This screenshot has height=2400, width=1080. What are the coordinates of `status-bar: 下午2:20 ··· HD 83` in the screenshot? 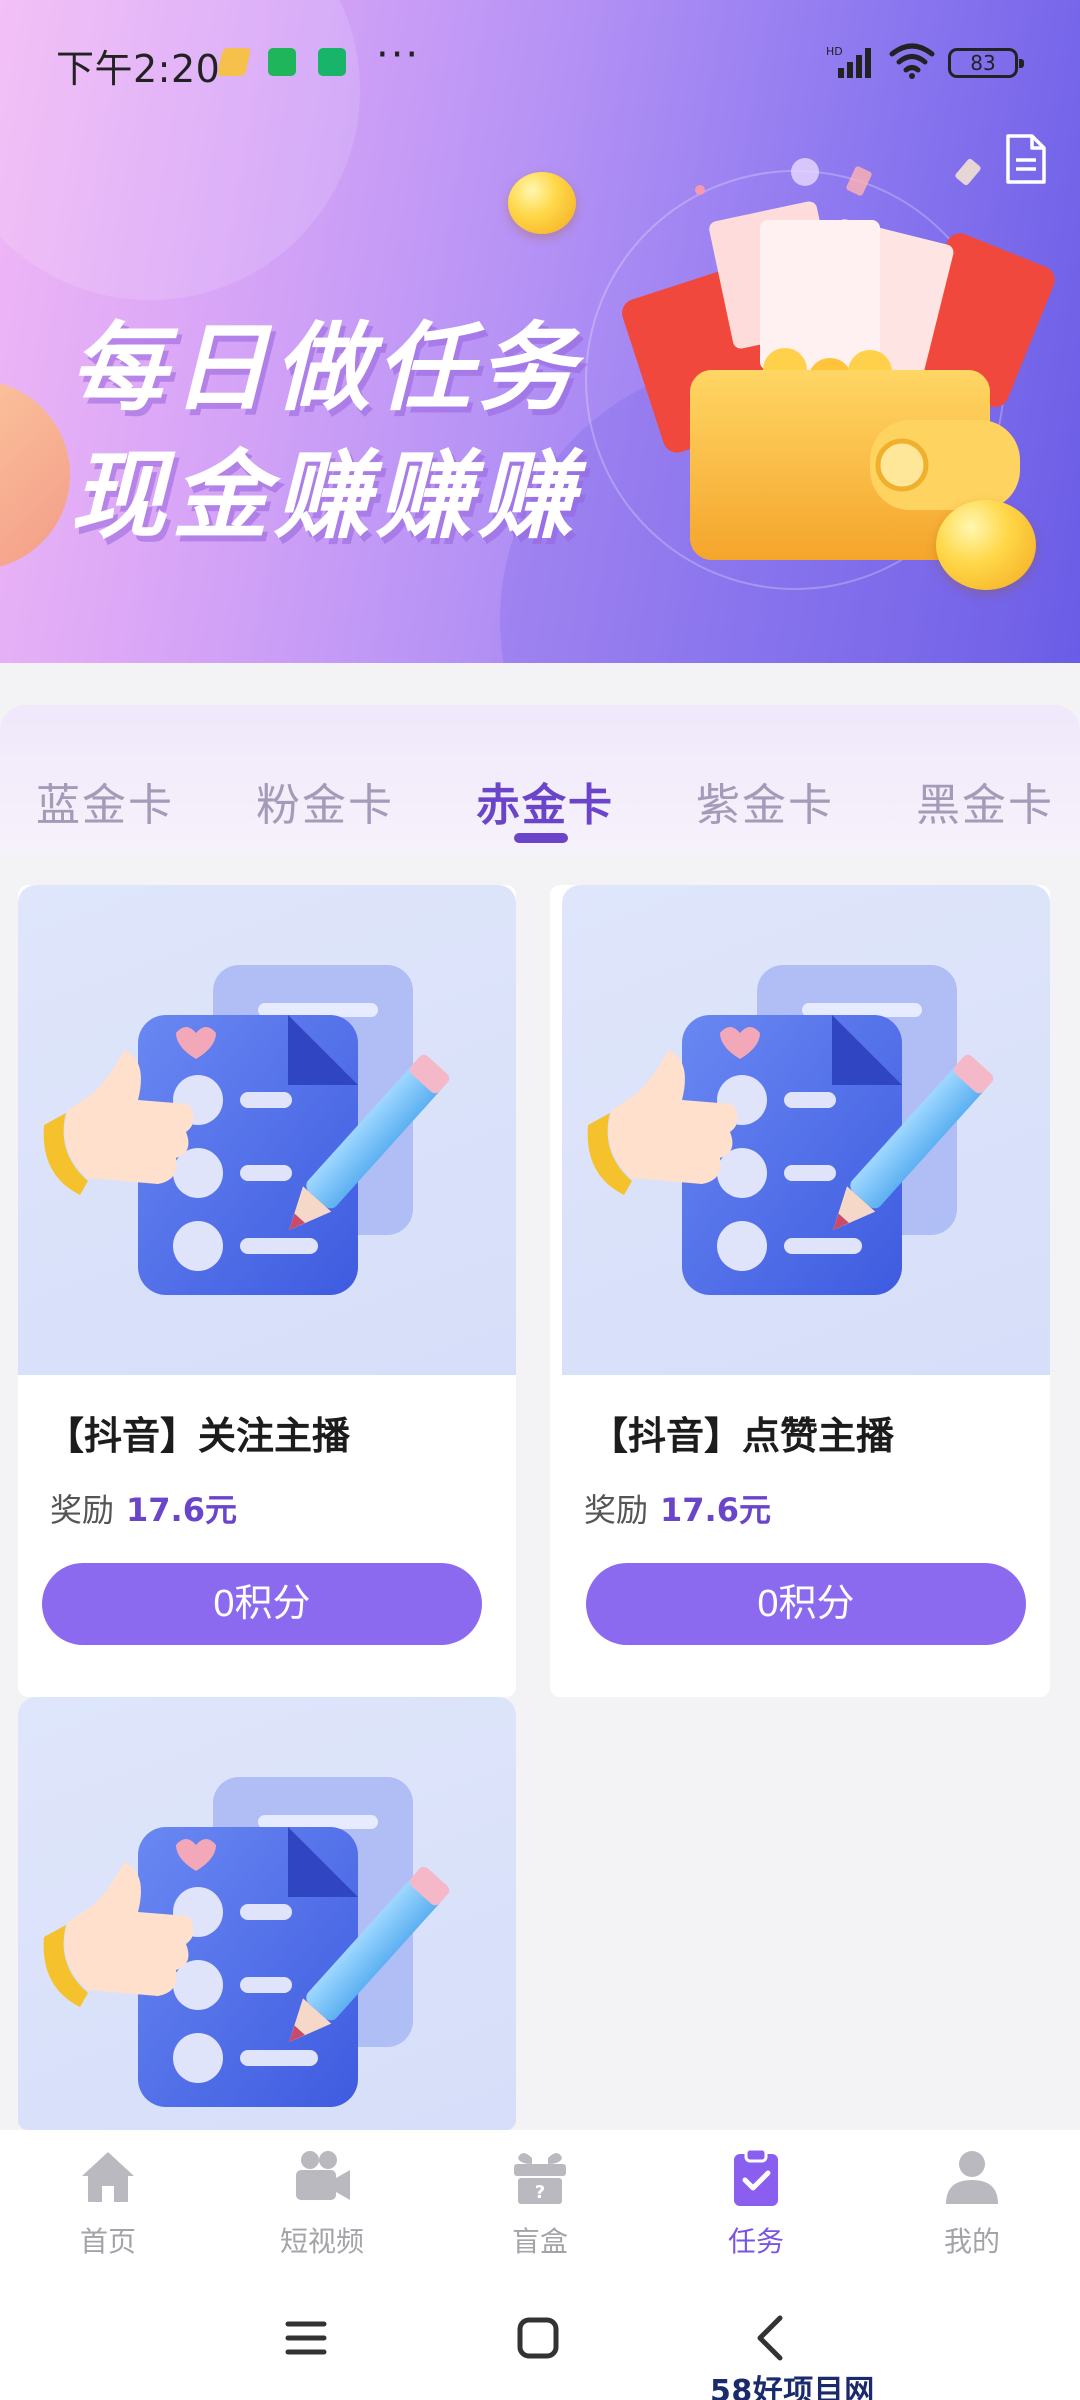 It's located at (540, 60).